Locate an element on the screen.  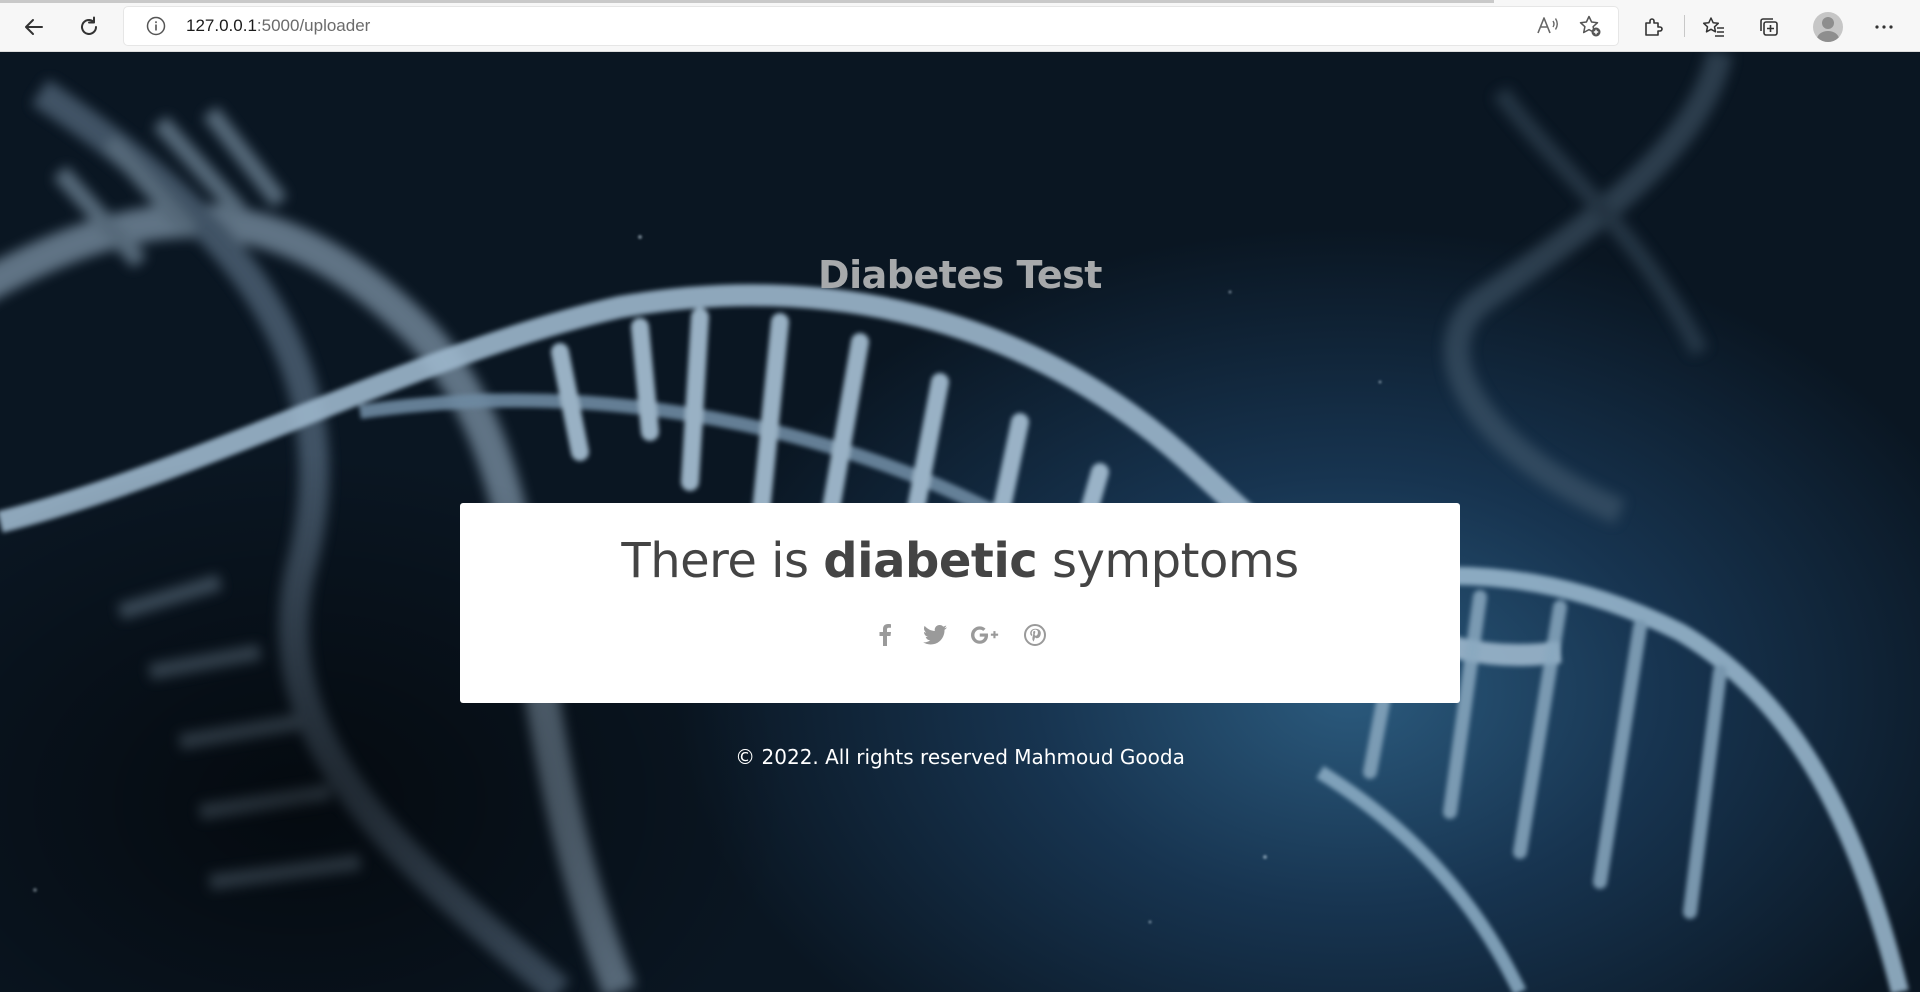
address-bar: 127.0.0.1:5000/uploader is located at coordinates (871, 26).